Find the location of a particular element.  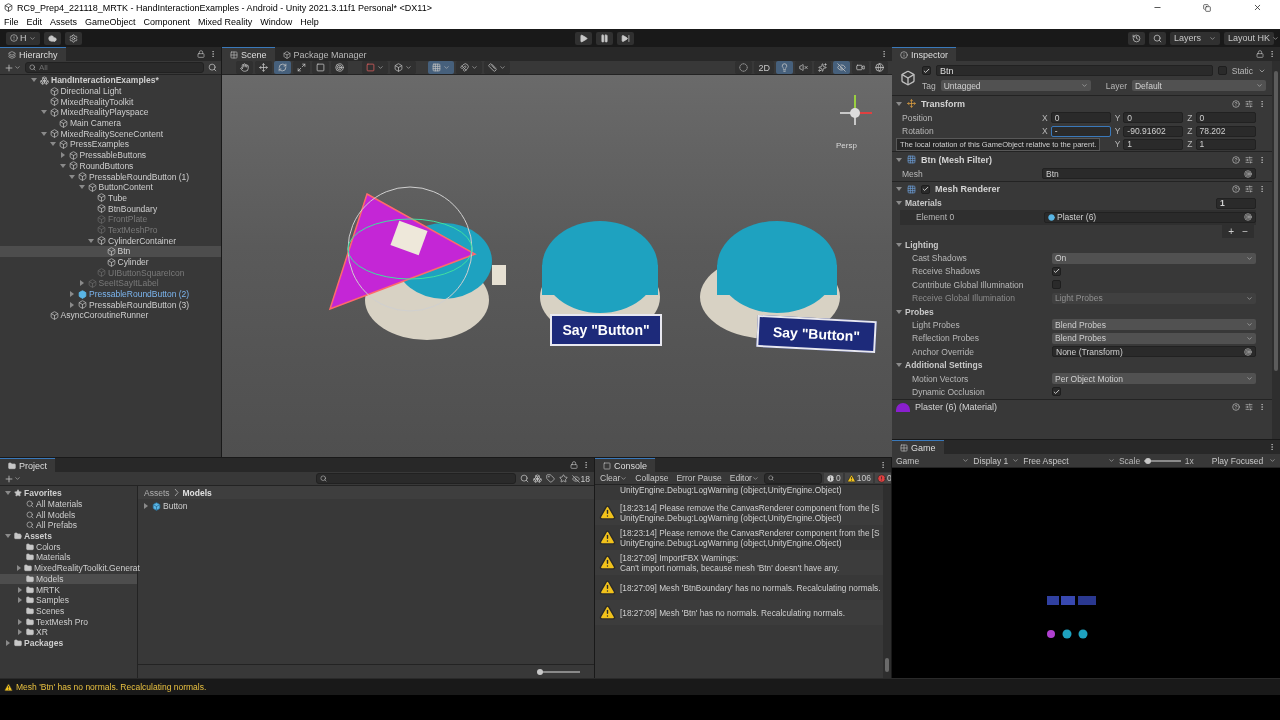

menu-item: Help is located at coordinates (309, 22).